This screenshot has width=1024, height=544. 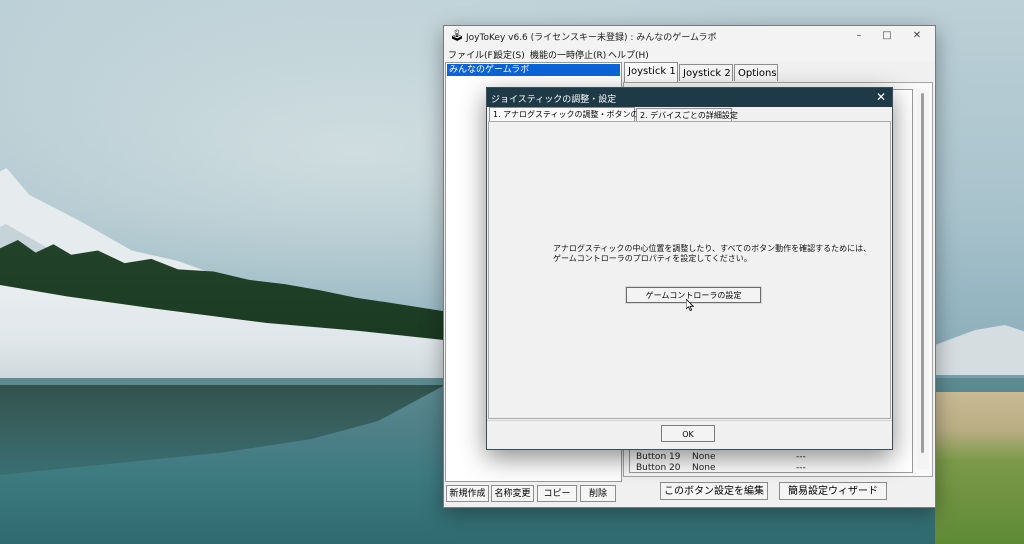 What do you see at coordinates (509, 54) in the screenshot?
I see `menu-settings: 設定(S)` at bounding box center [509, 54].